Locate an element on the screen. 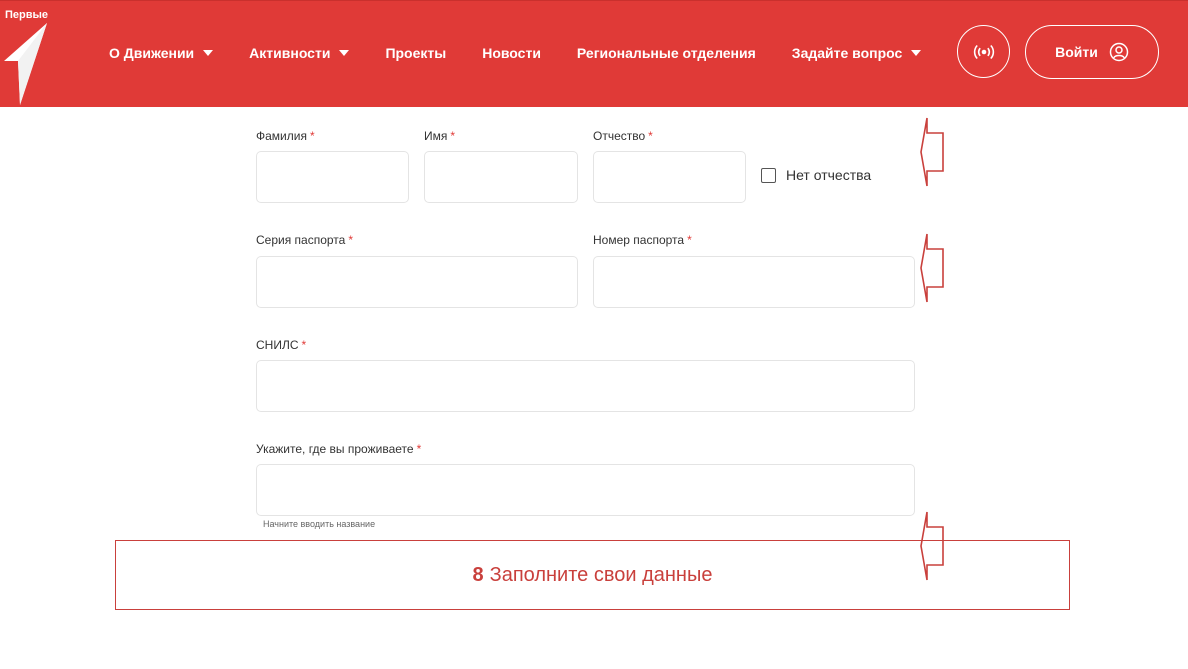 The height and width of the screenshot is (669, 1188). passport-number-input is located at coordinates (754, 282).